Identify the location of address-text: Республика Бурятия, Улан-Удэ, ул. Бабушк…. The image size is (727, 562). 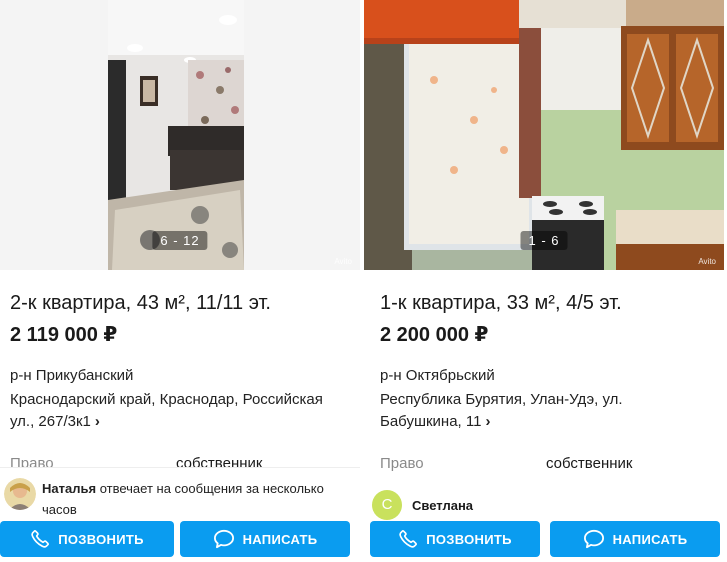
(501, 410).